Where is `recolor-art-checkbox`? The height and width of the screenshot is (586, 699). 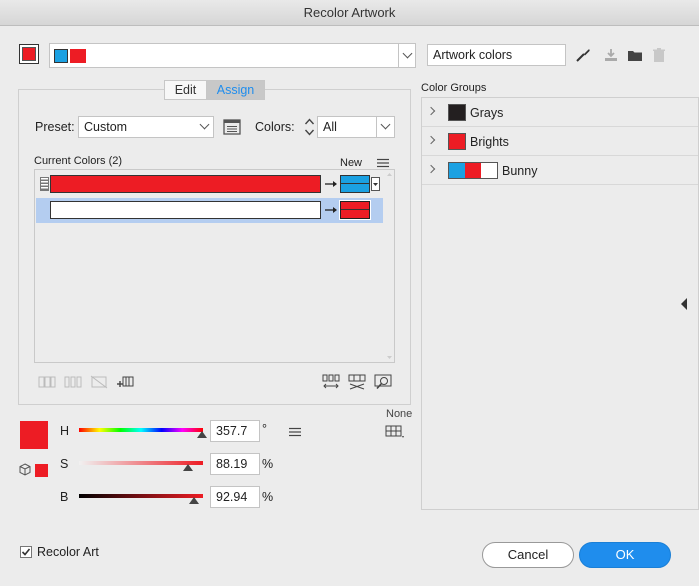 recolor-art-checkbox is located at coordinates (26, 552).